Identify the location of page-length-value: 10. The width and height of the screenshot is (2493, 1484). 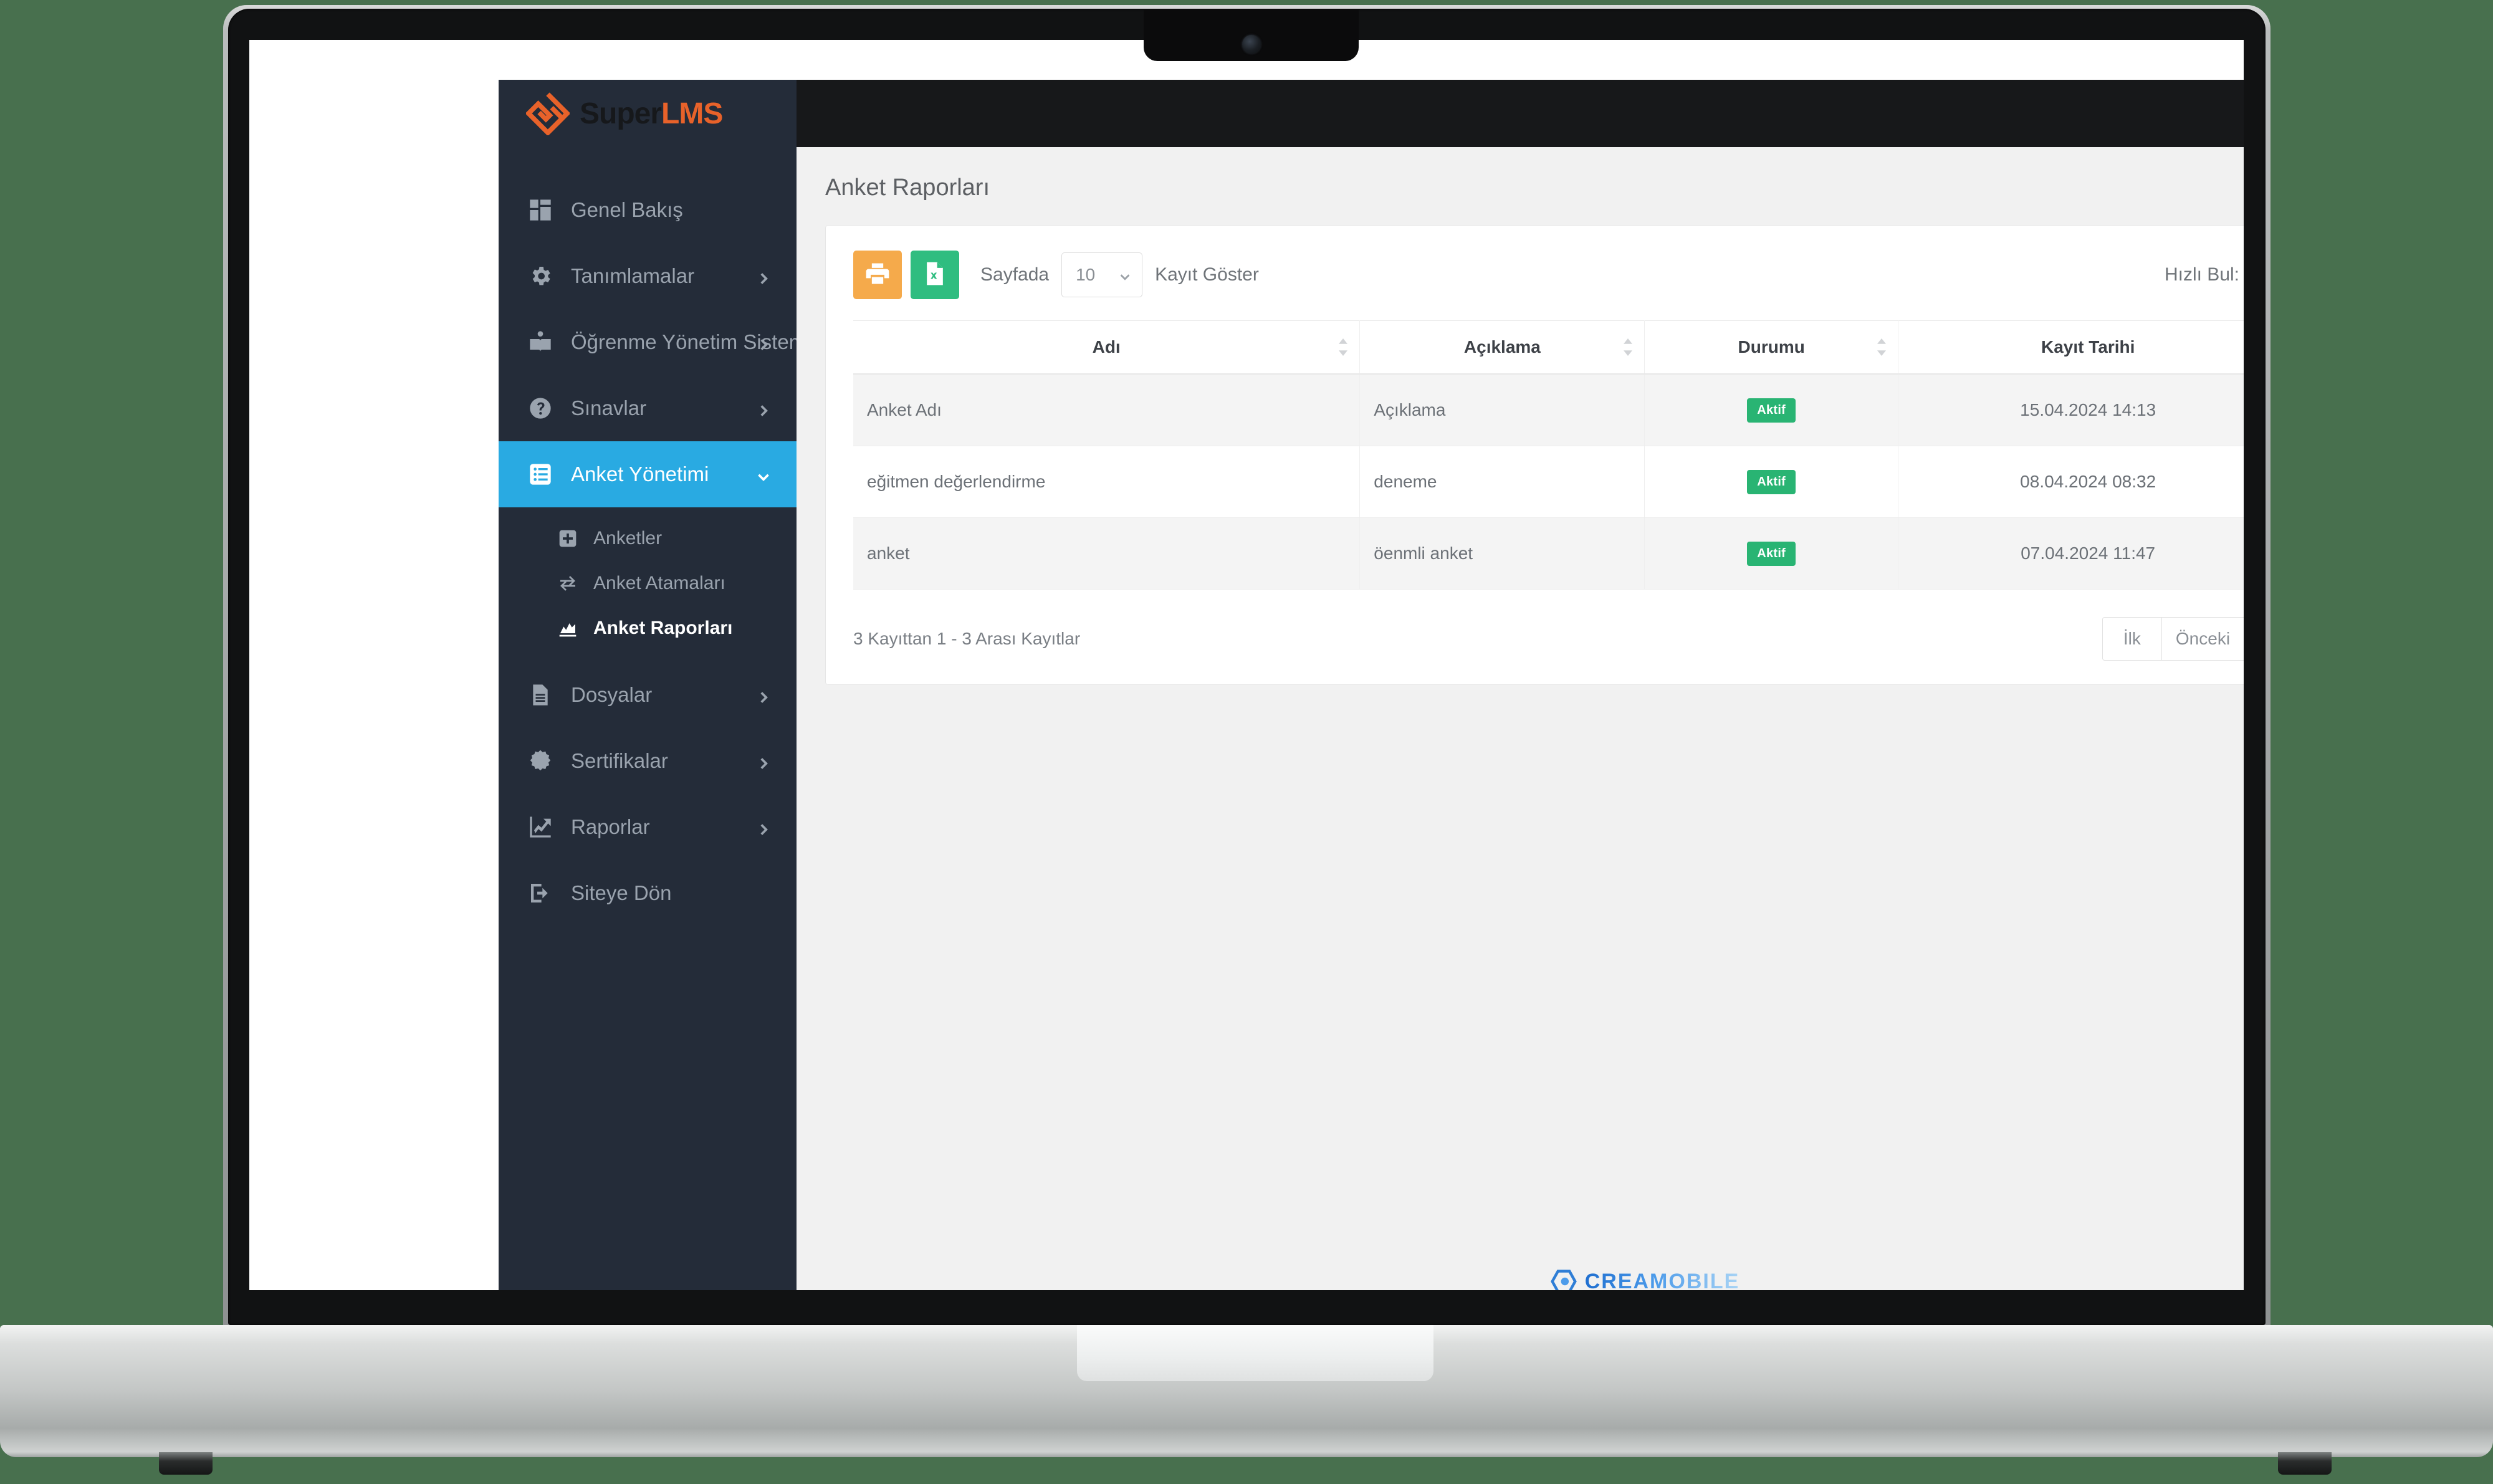
(1086, 274).